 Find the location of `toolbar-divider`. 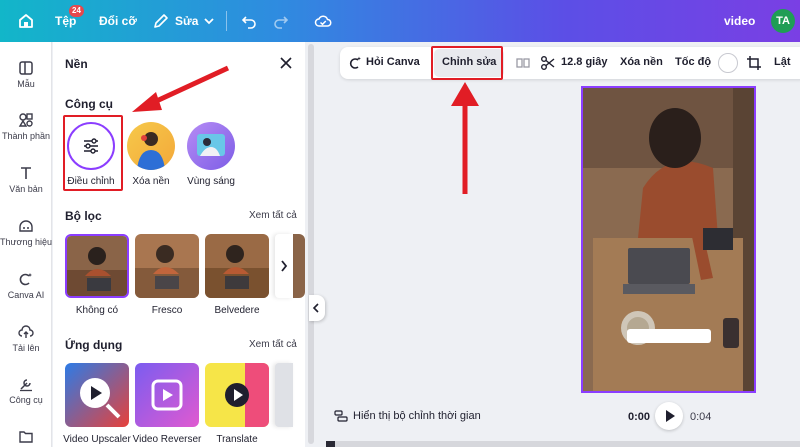

toolbar-divider is located at coordinates (226, 21).